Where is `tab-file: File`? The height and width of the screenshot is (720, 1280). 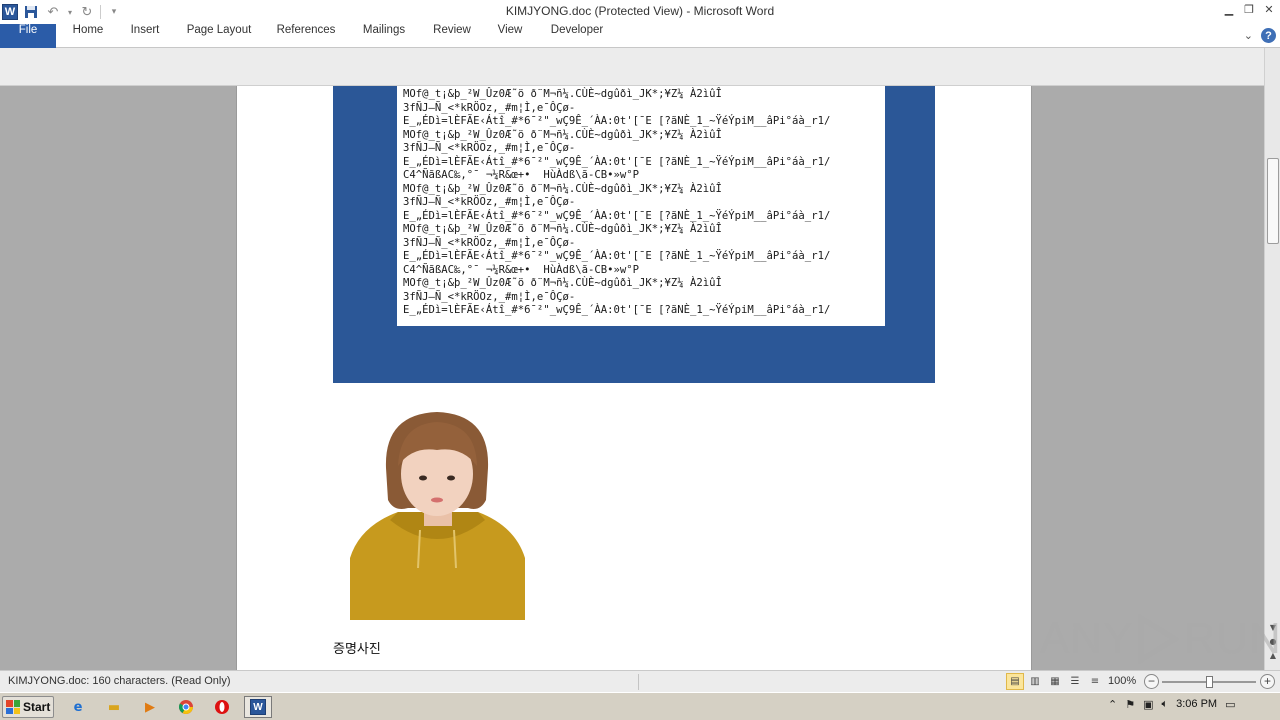
tab-file: File is located at coordinates (28, 36).